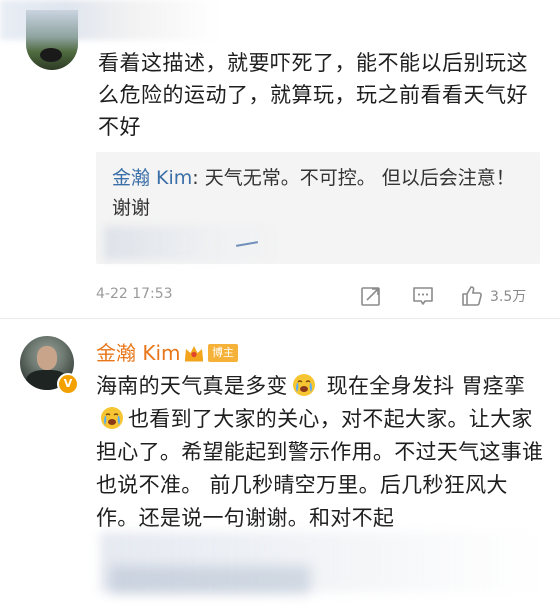  Describe the element at coordinates (223, 353) in the screenshot. I see `host-badge: 博主` at that location.